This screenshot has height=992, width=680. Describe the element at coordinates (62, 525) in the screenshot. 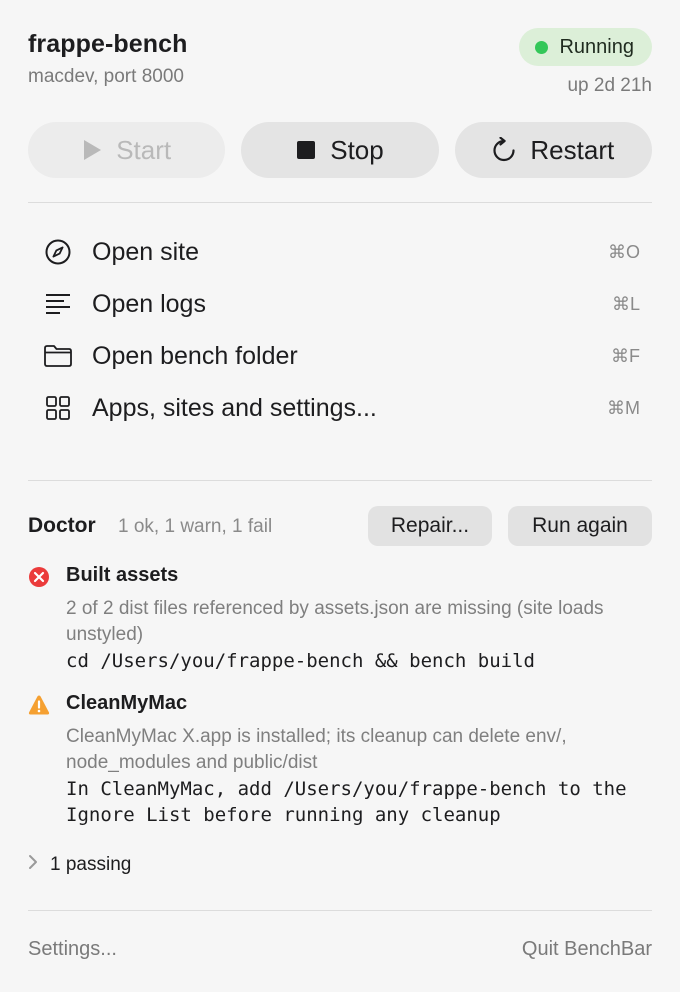

I see `doctor-title: Doctor` at that location.